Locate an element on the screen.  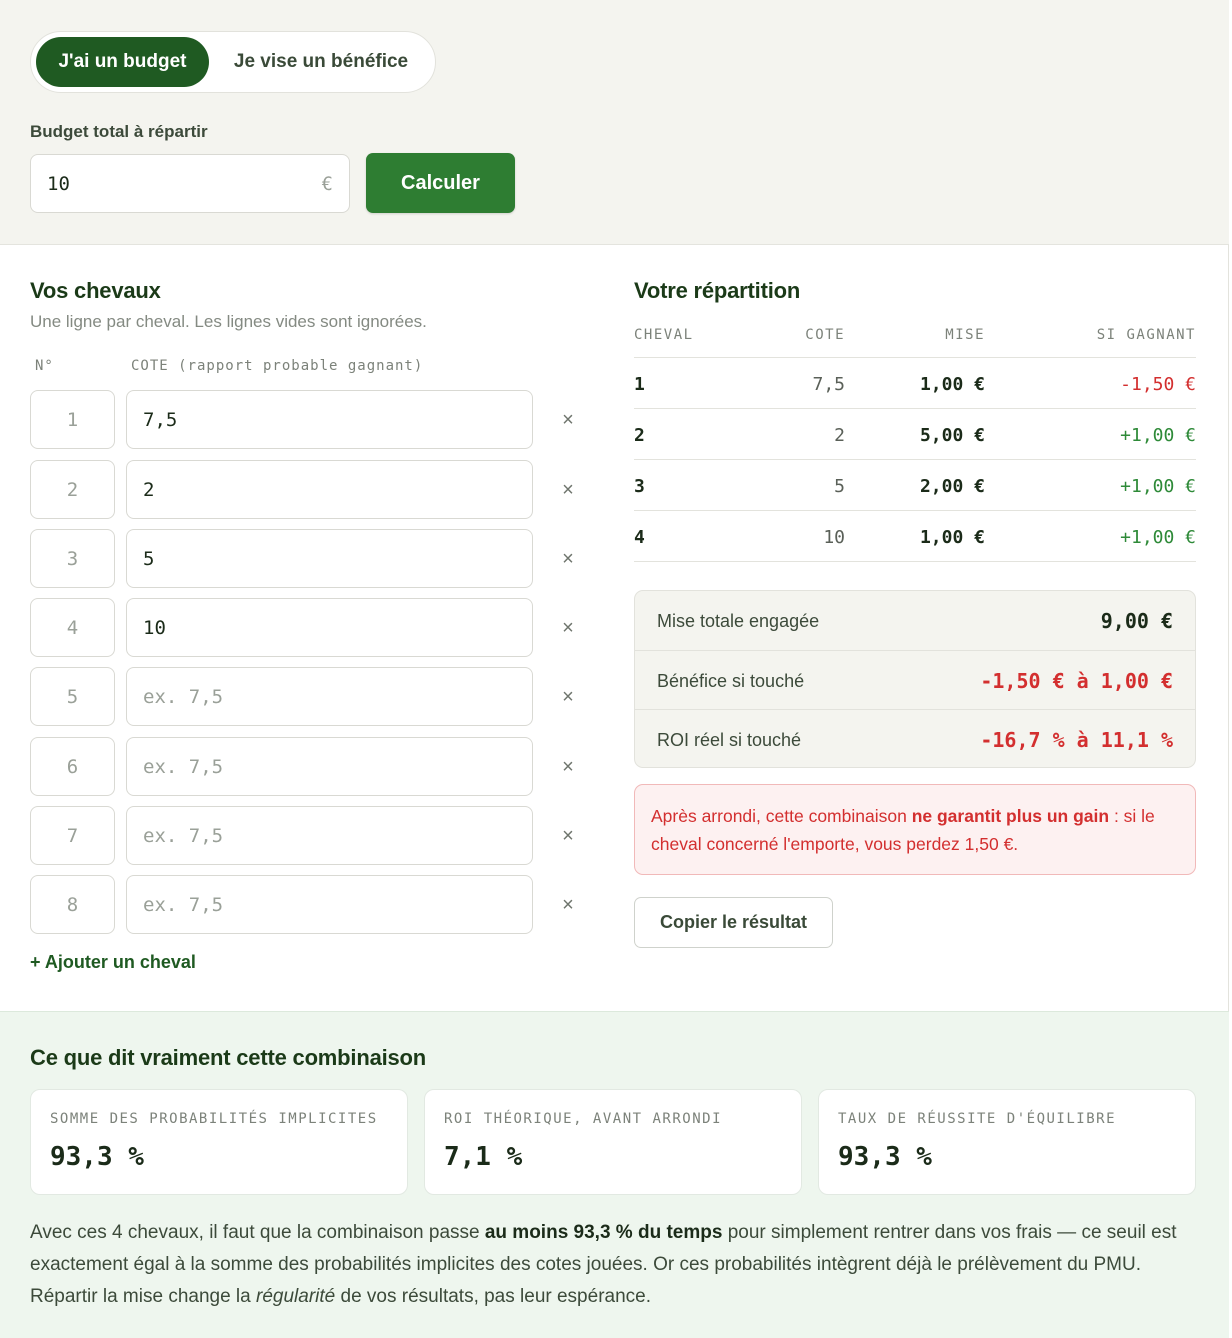
cote-input: 5 is located at coordinates (329, 558).